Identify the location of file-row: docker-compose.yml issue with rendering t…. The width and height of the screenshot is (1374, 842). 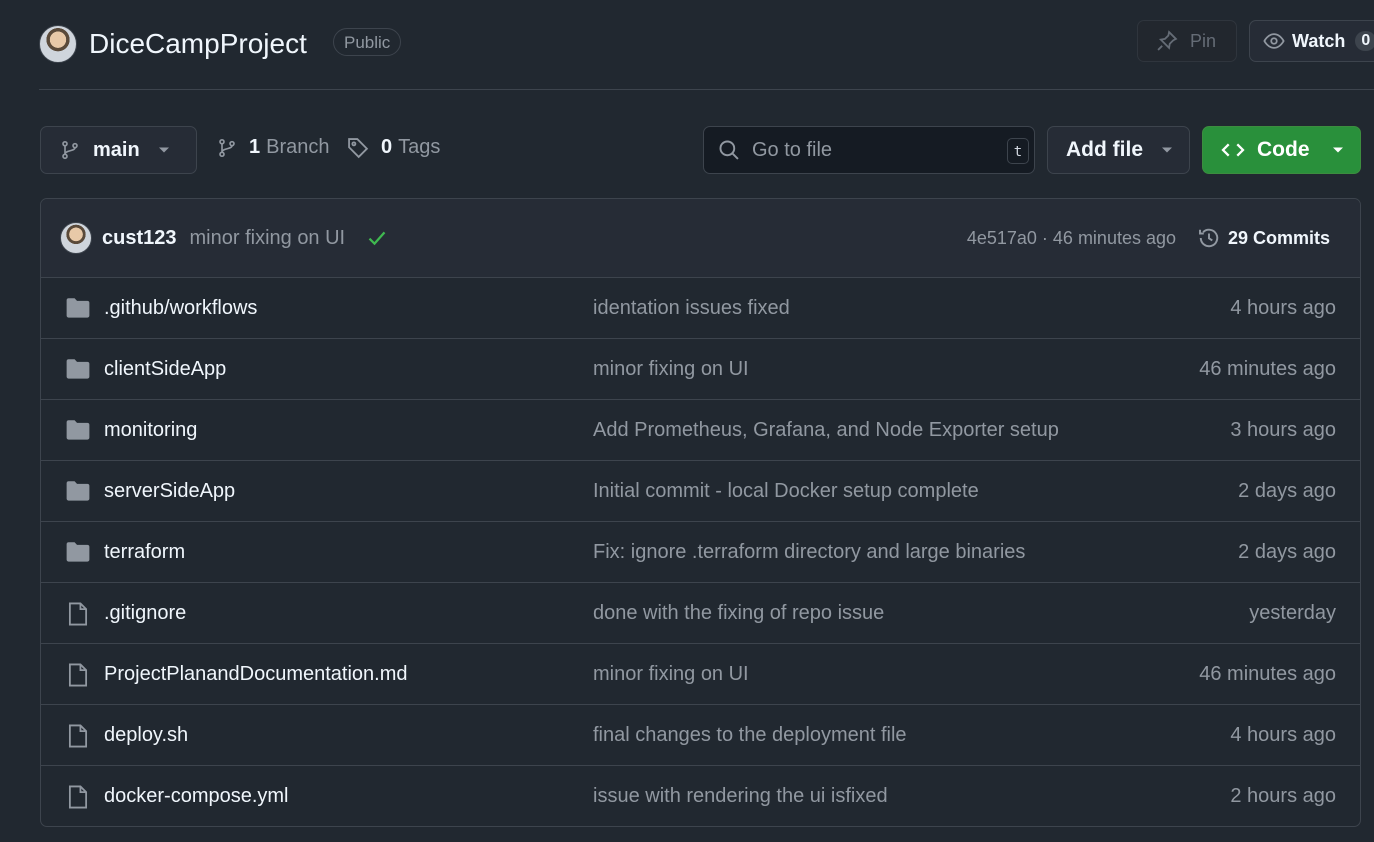
(700, 796).